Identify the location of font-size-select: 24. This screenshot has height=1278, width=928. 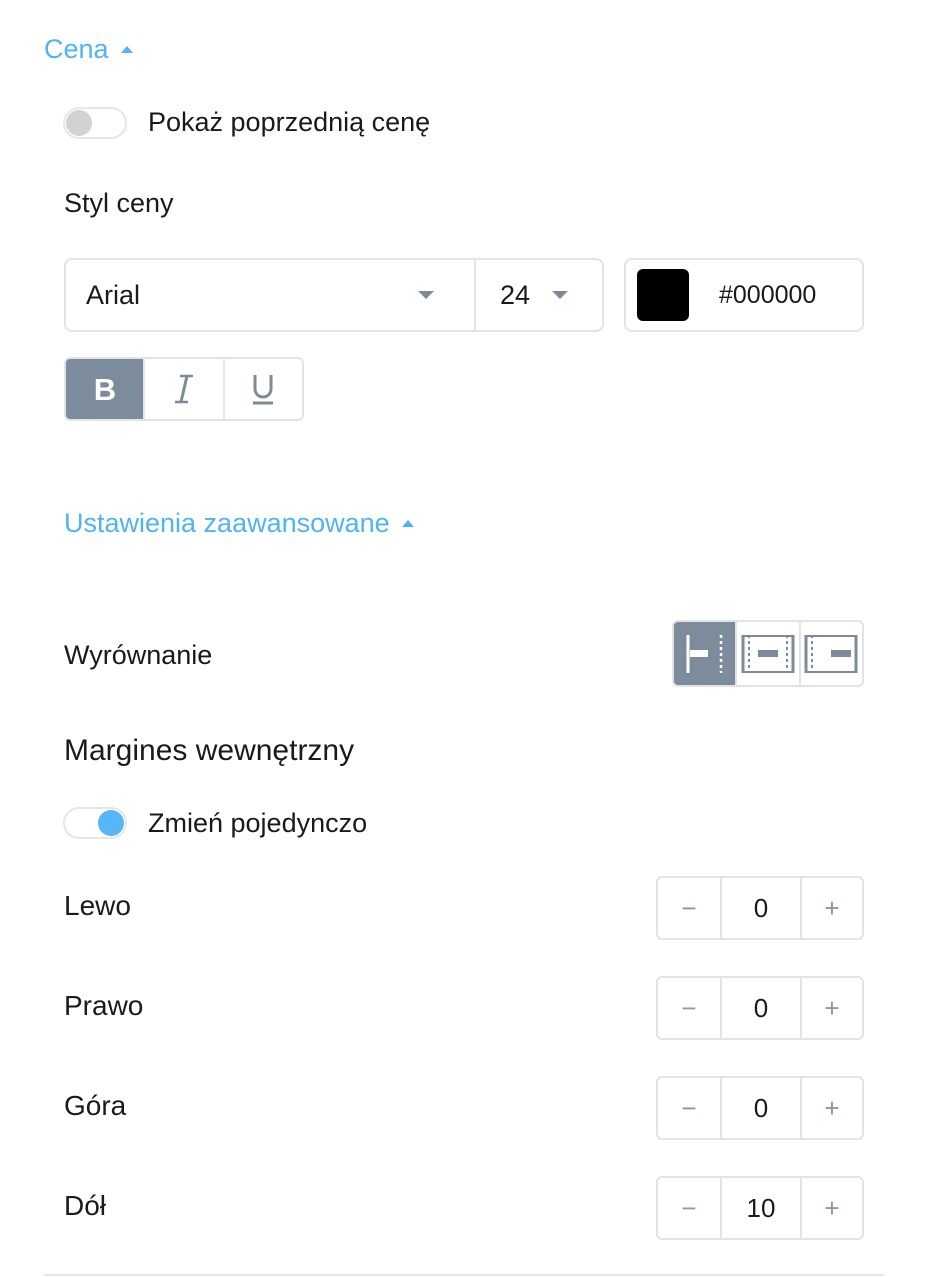
(539, 295).